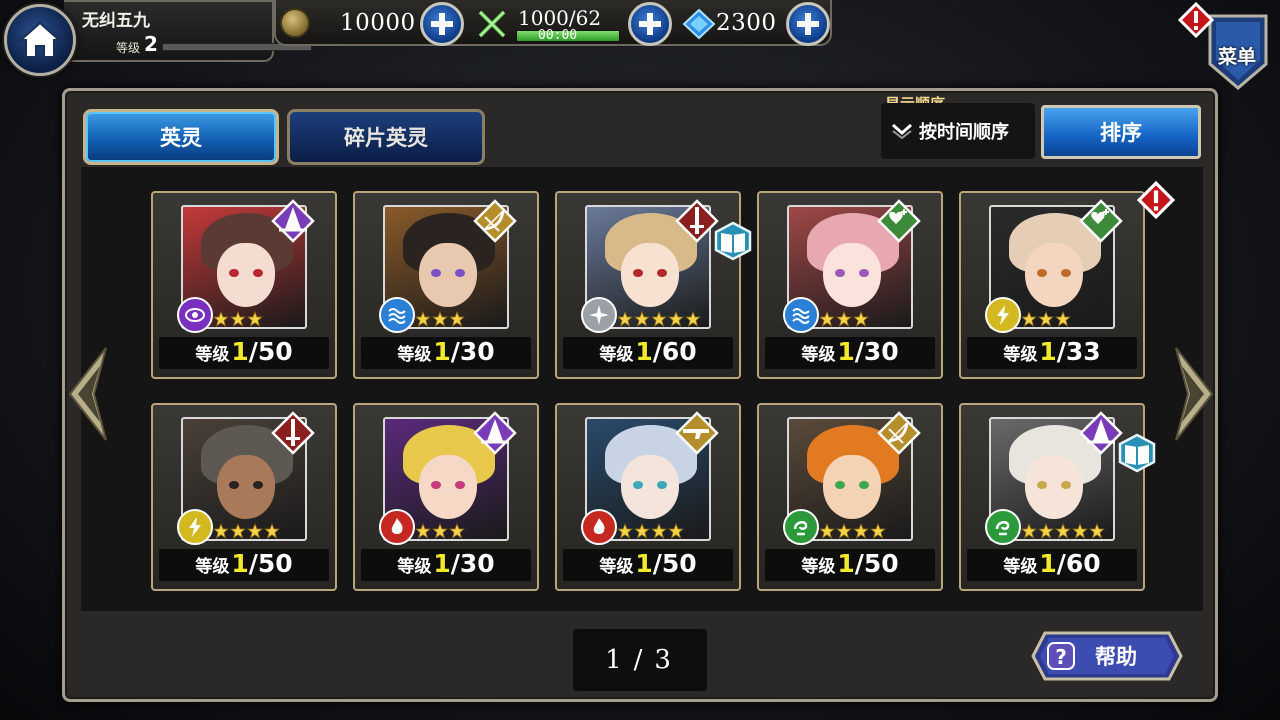 The height and width of the screenshot is (720, 1280). I want to click on next-page-arrow-icon, so click(1194, 394).